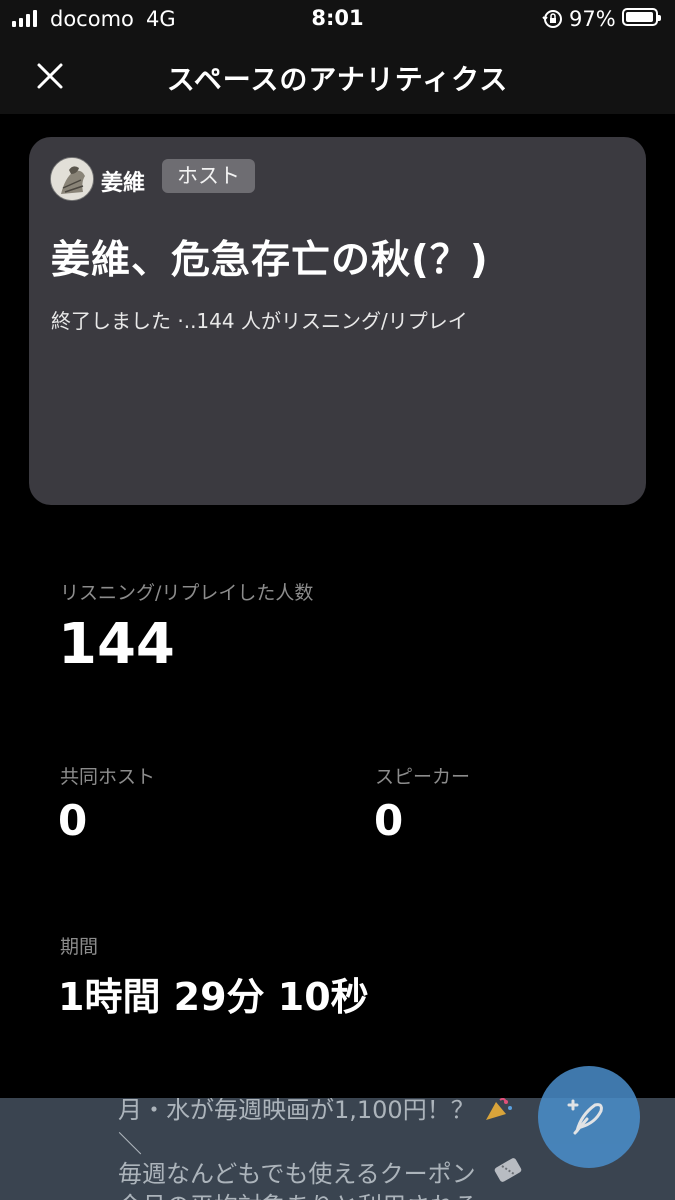 Image resolution: width=675 pixels, height=1200 pixels. Describe the element at coordinates (499, 1109) in the screenshot. I see `party-popper-icon` at that location.